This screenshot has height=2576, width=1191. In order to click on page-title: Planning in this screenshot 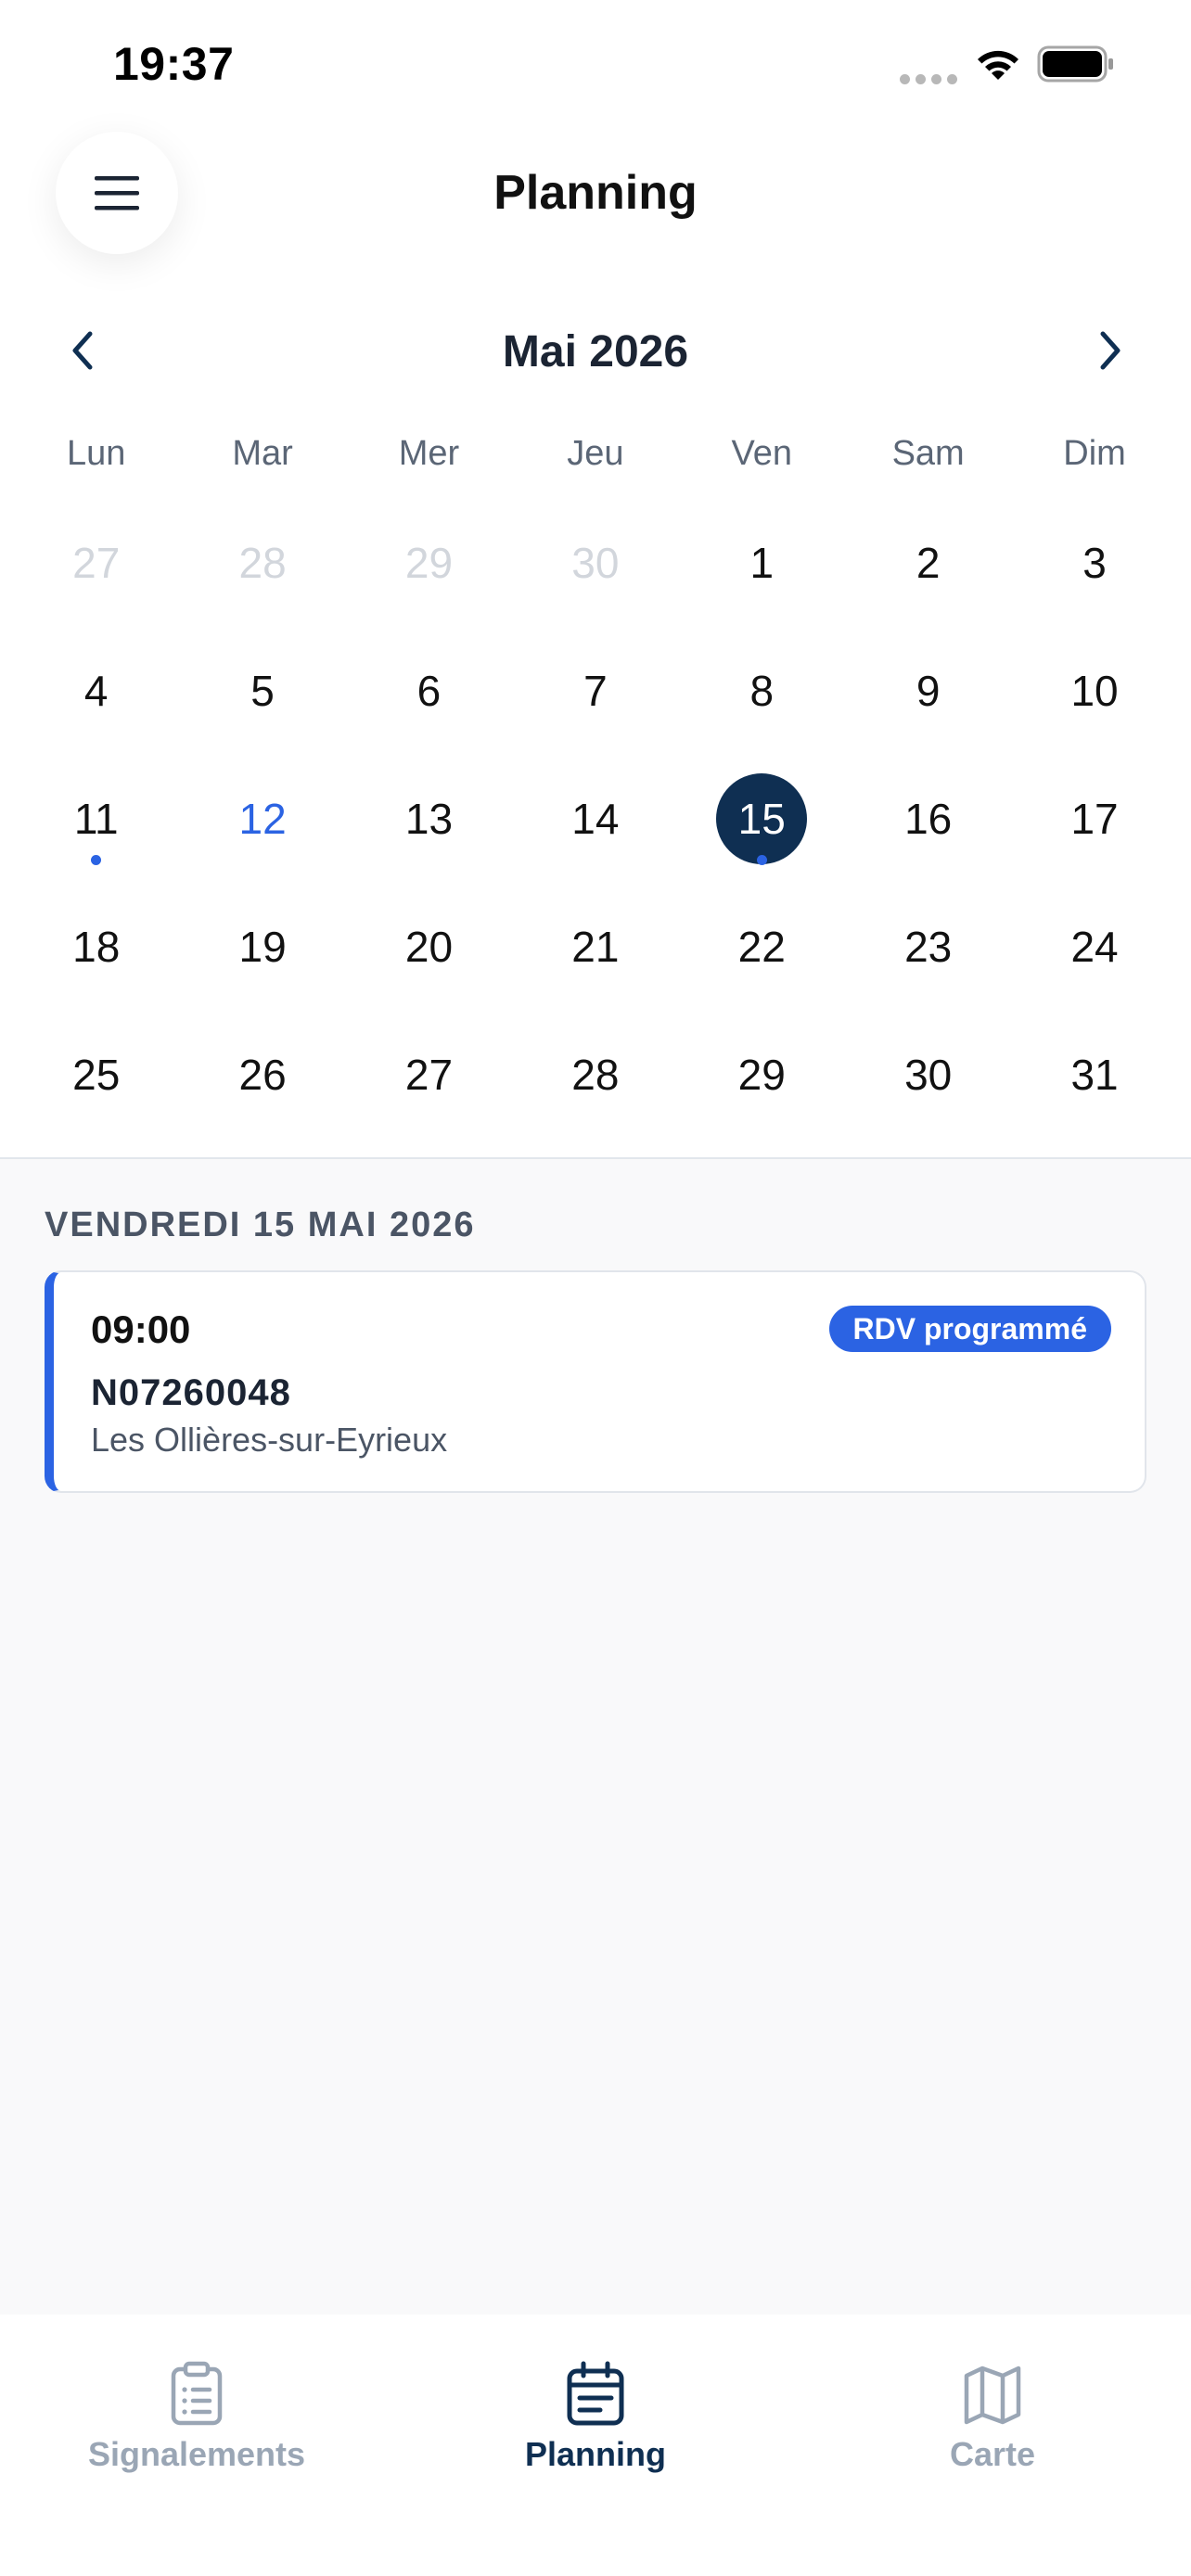, I will do `click(595, 193)`.